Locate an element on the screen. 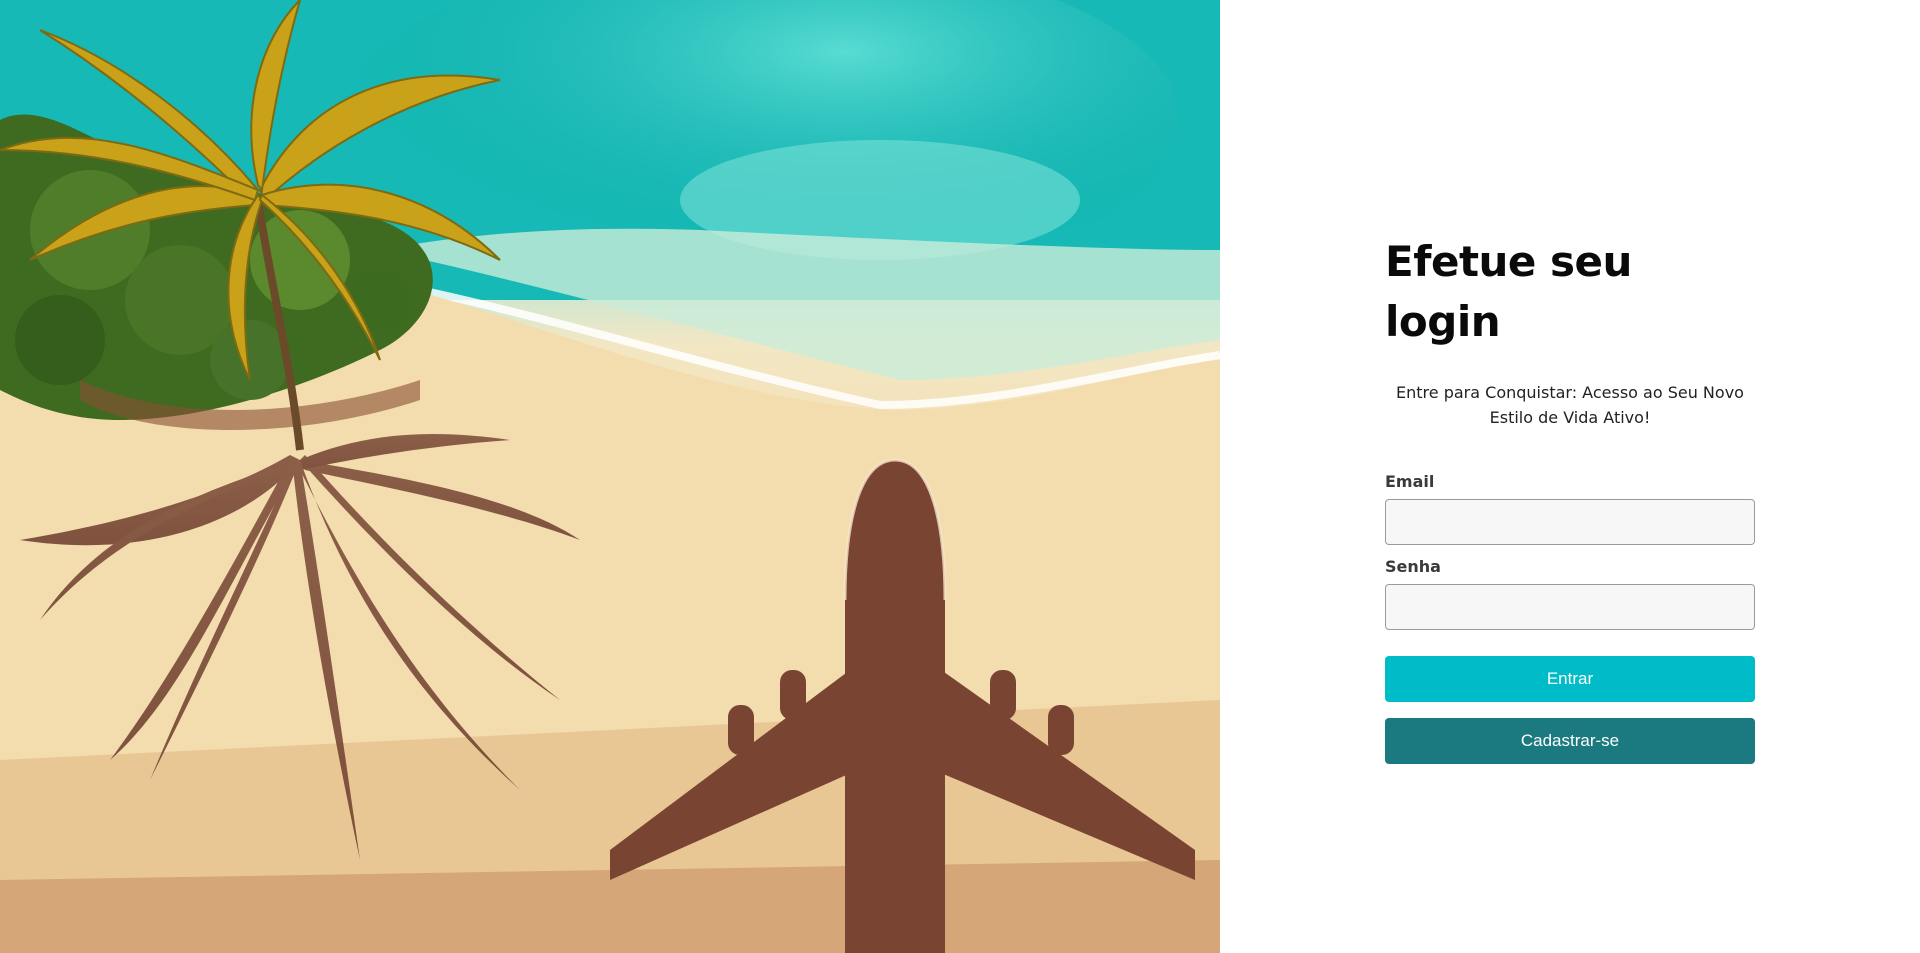 The height and width of the screenshot is (953, 1920). password-field is located at coordinates (1570, 607).